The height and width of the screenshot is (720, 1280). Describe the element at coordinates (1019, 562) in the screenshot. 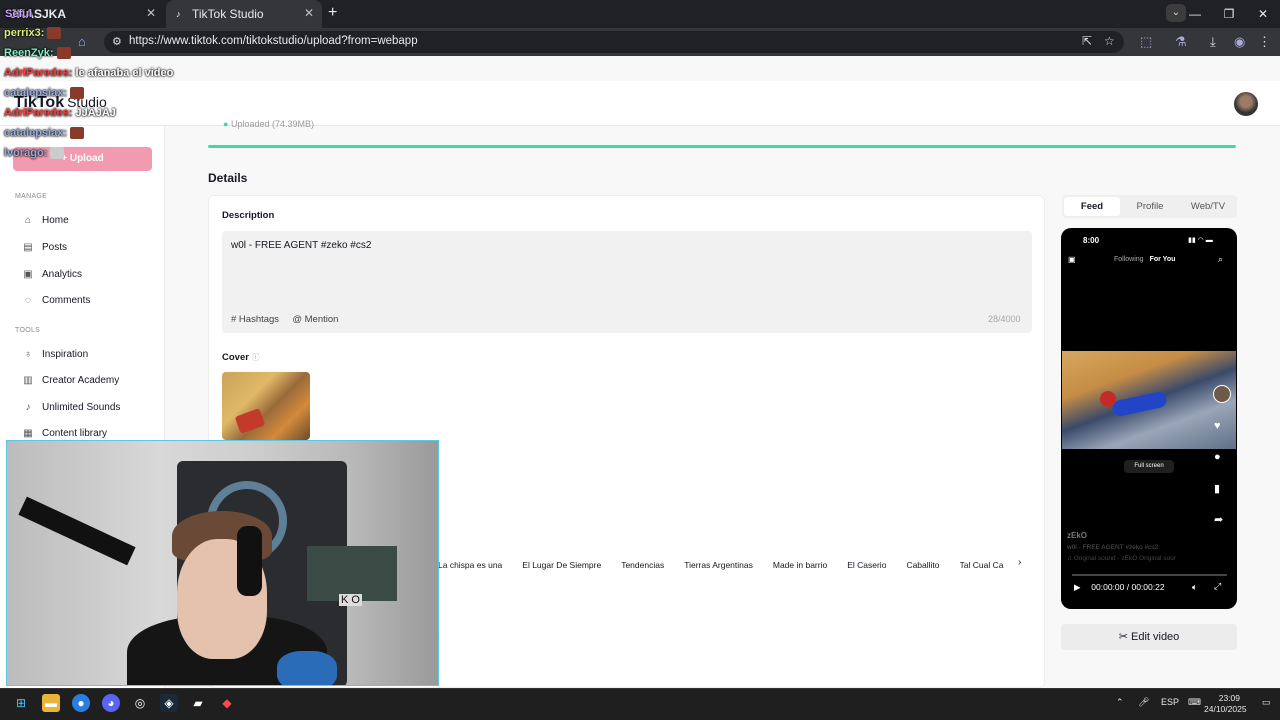

I see `chevron-right-icon: ›` at that location.